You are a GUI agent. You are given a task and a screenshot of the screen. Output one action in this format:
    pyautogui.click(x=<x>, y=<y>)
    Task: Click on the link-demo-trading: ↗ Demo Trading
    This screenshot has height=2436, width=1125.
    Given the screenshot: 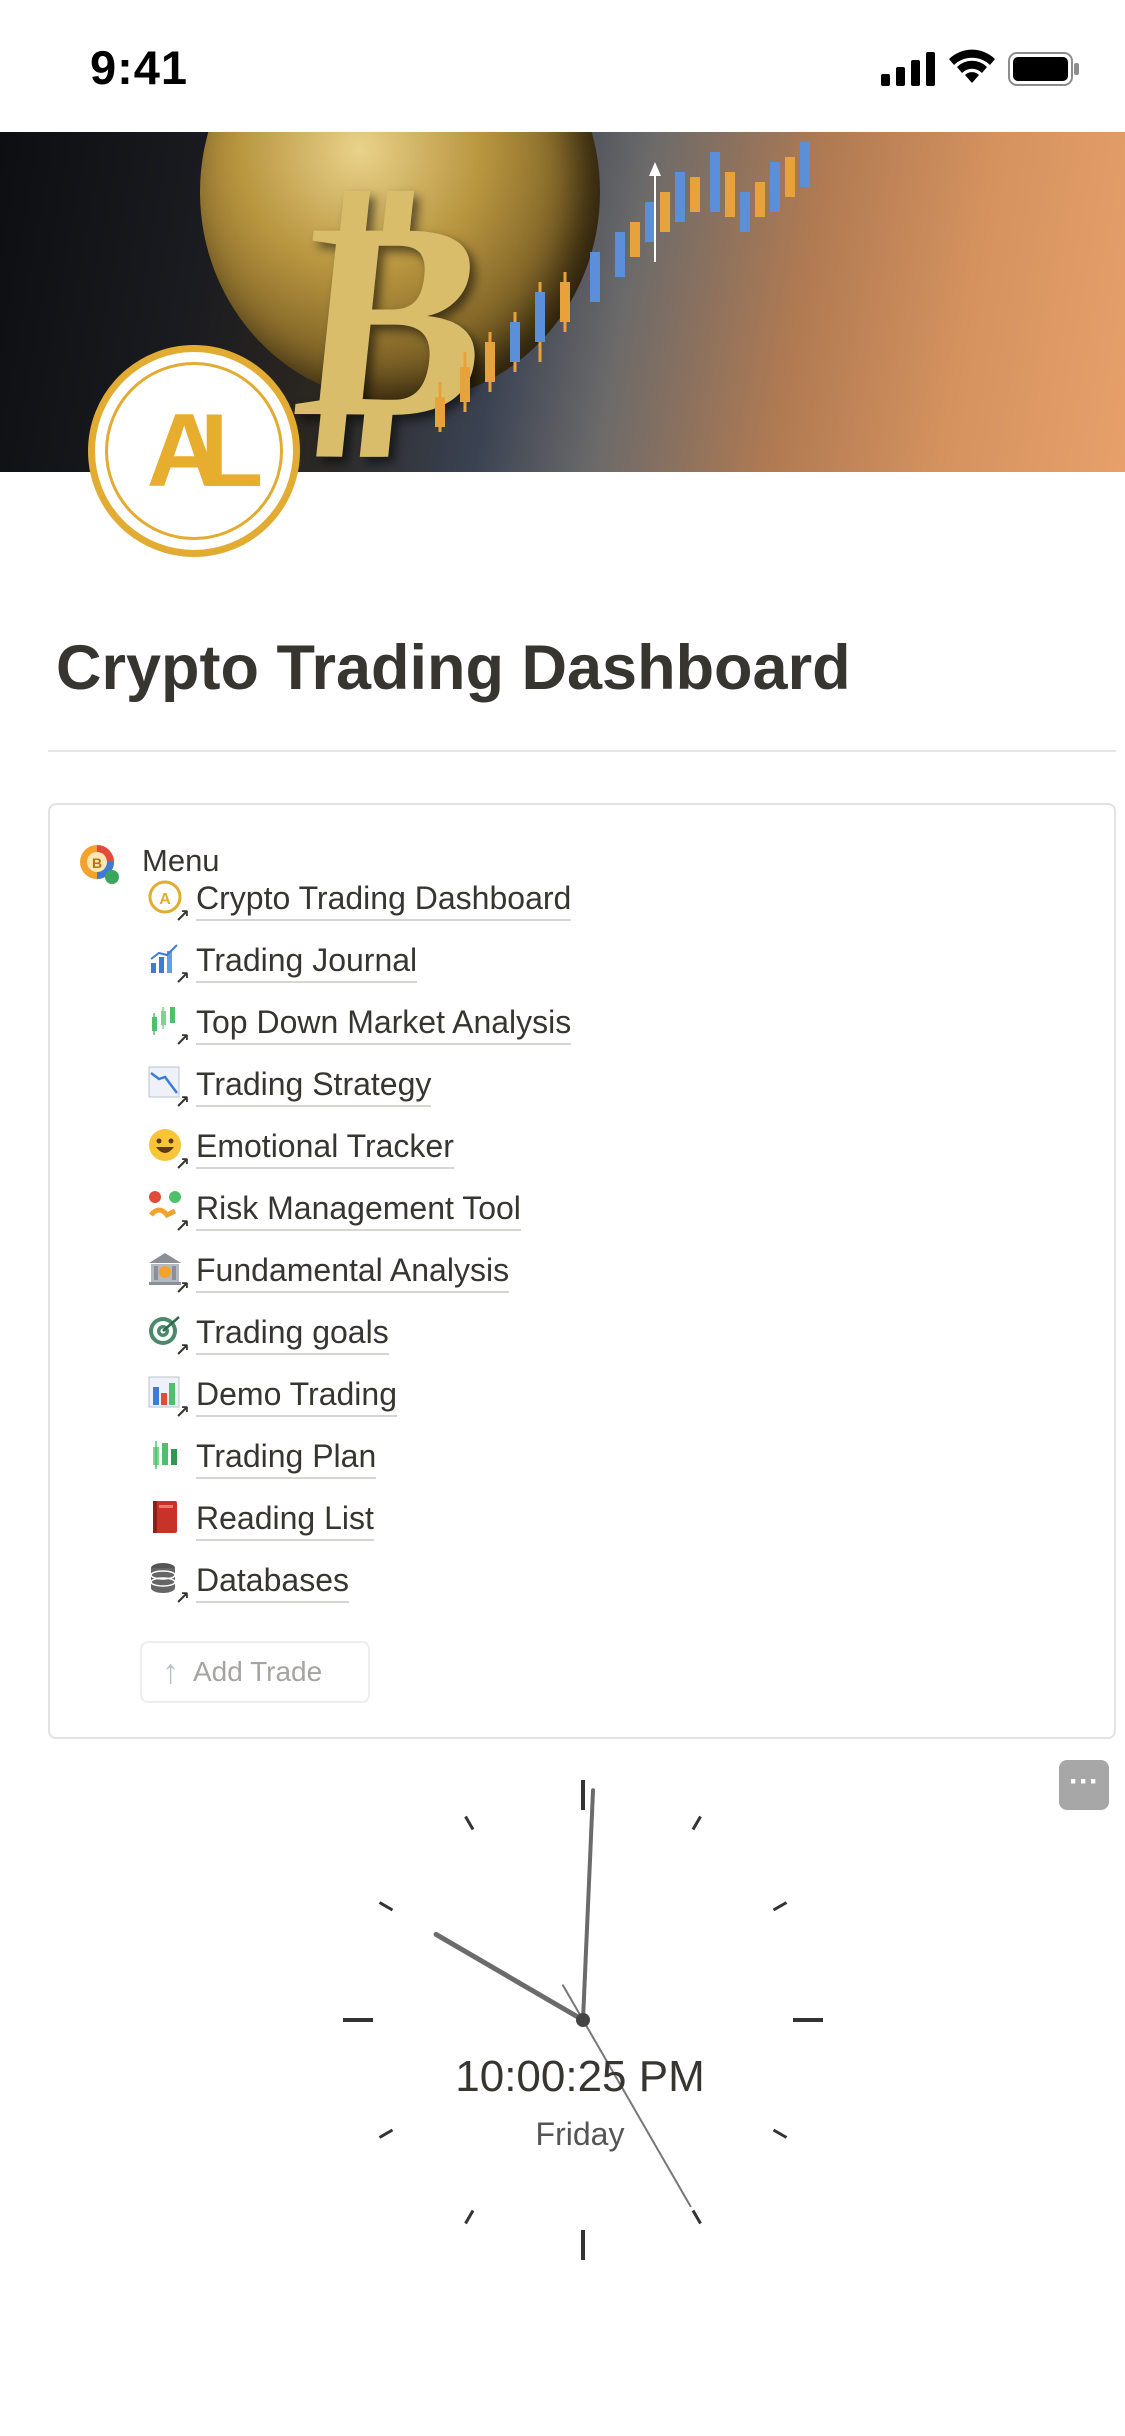 What is the action you would take?
    pyautogui.click(x=270, y=1396)
    